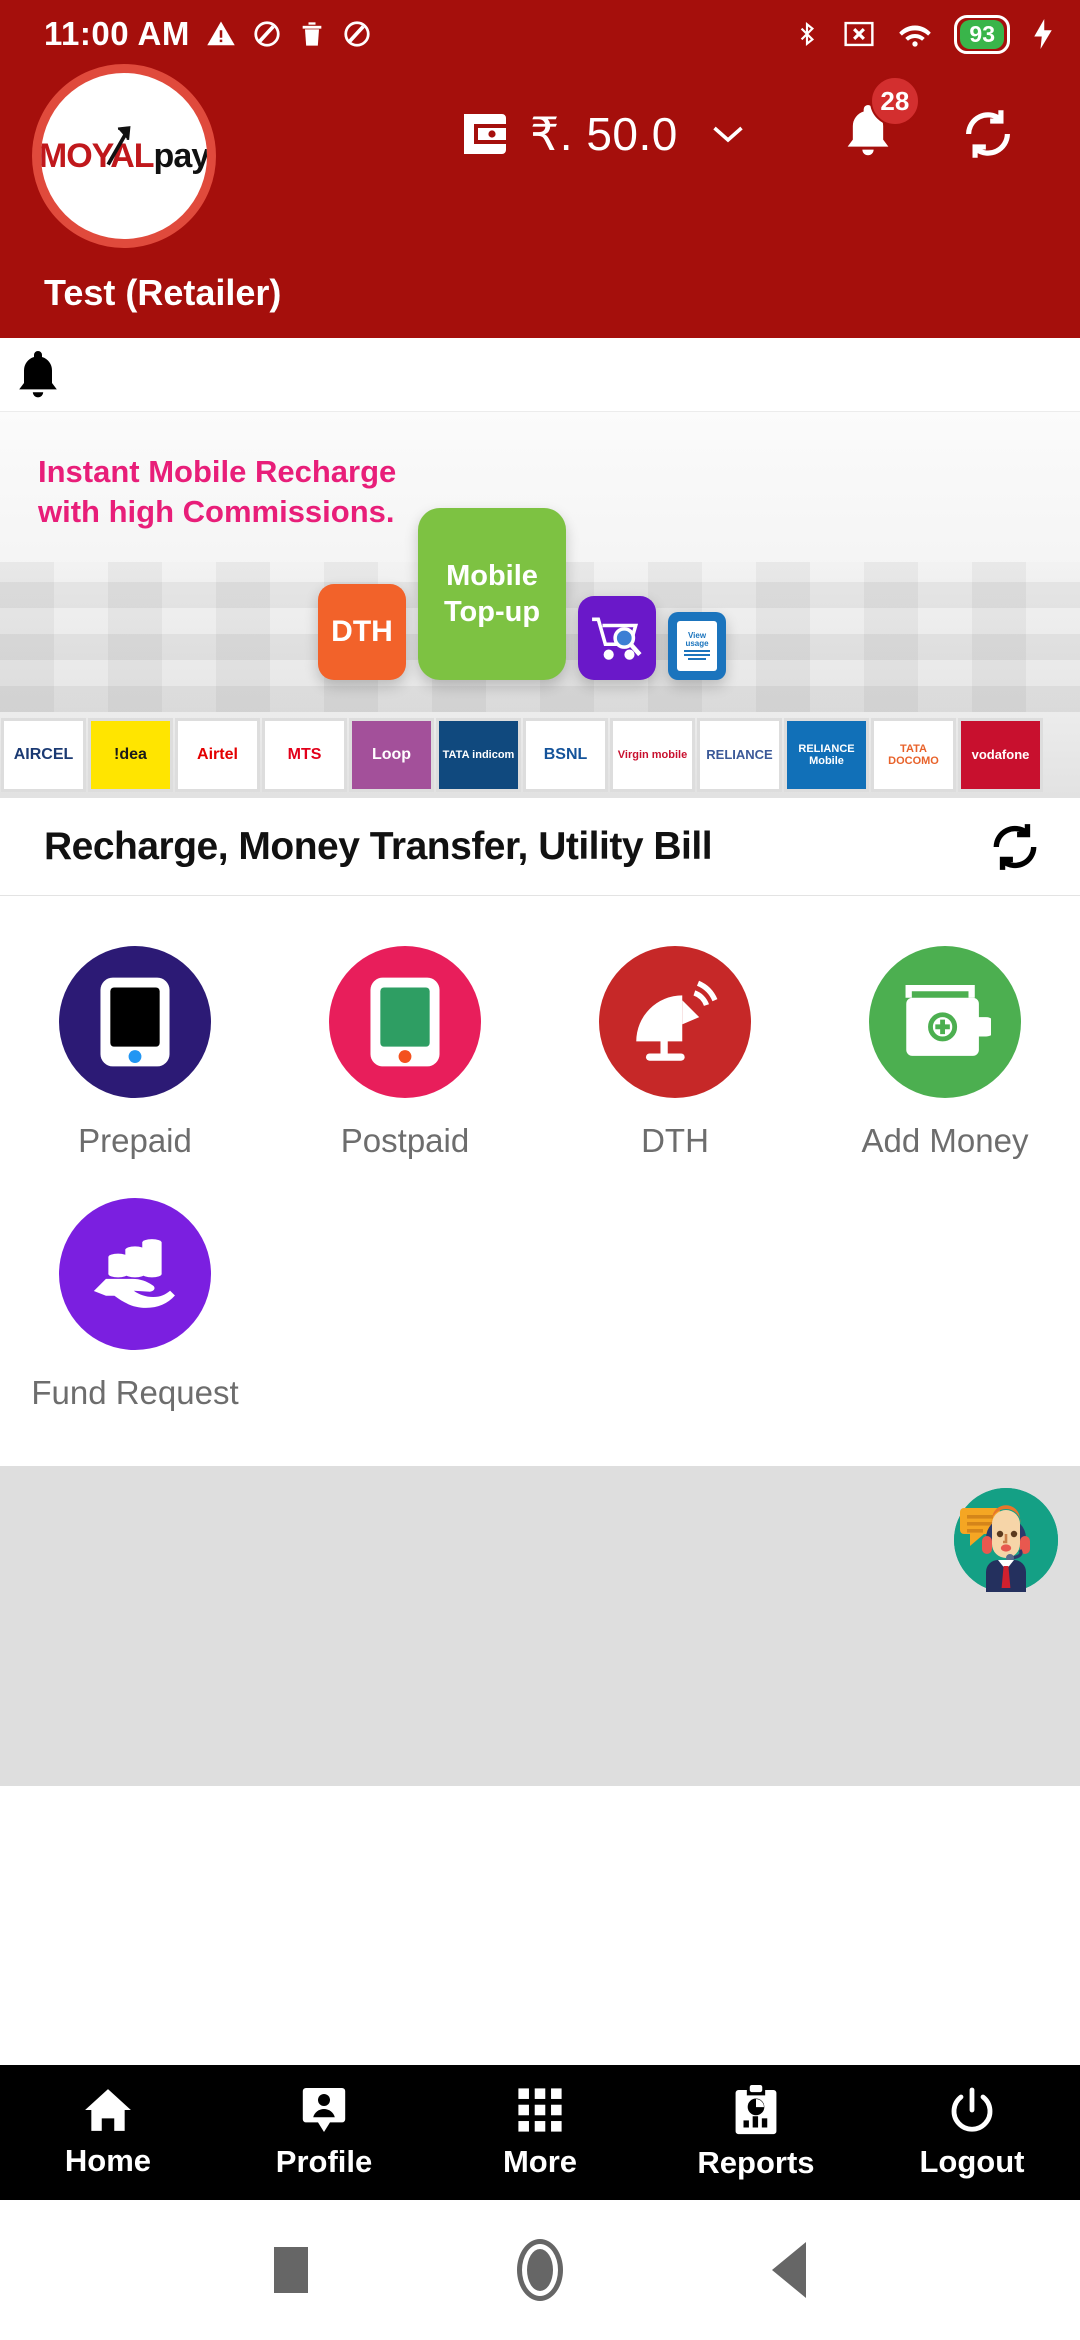 This screenshot has width=1080, height=2340. I want to click on banner-tile-shop, so click(617, 638).